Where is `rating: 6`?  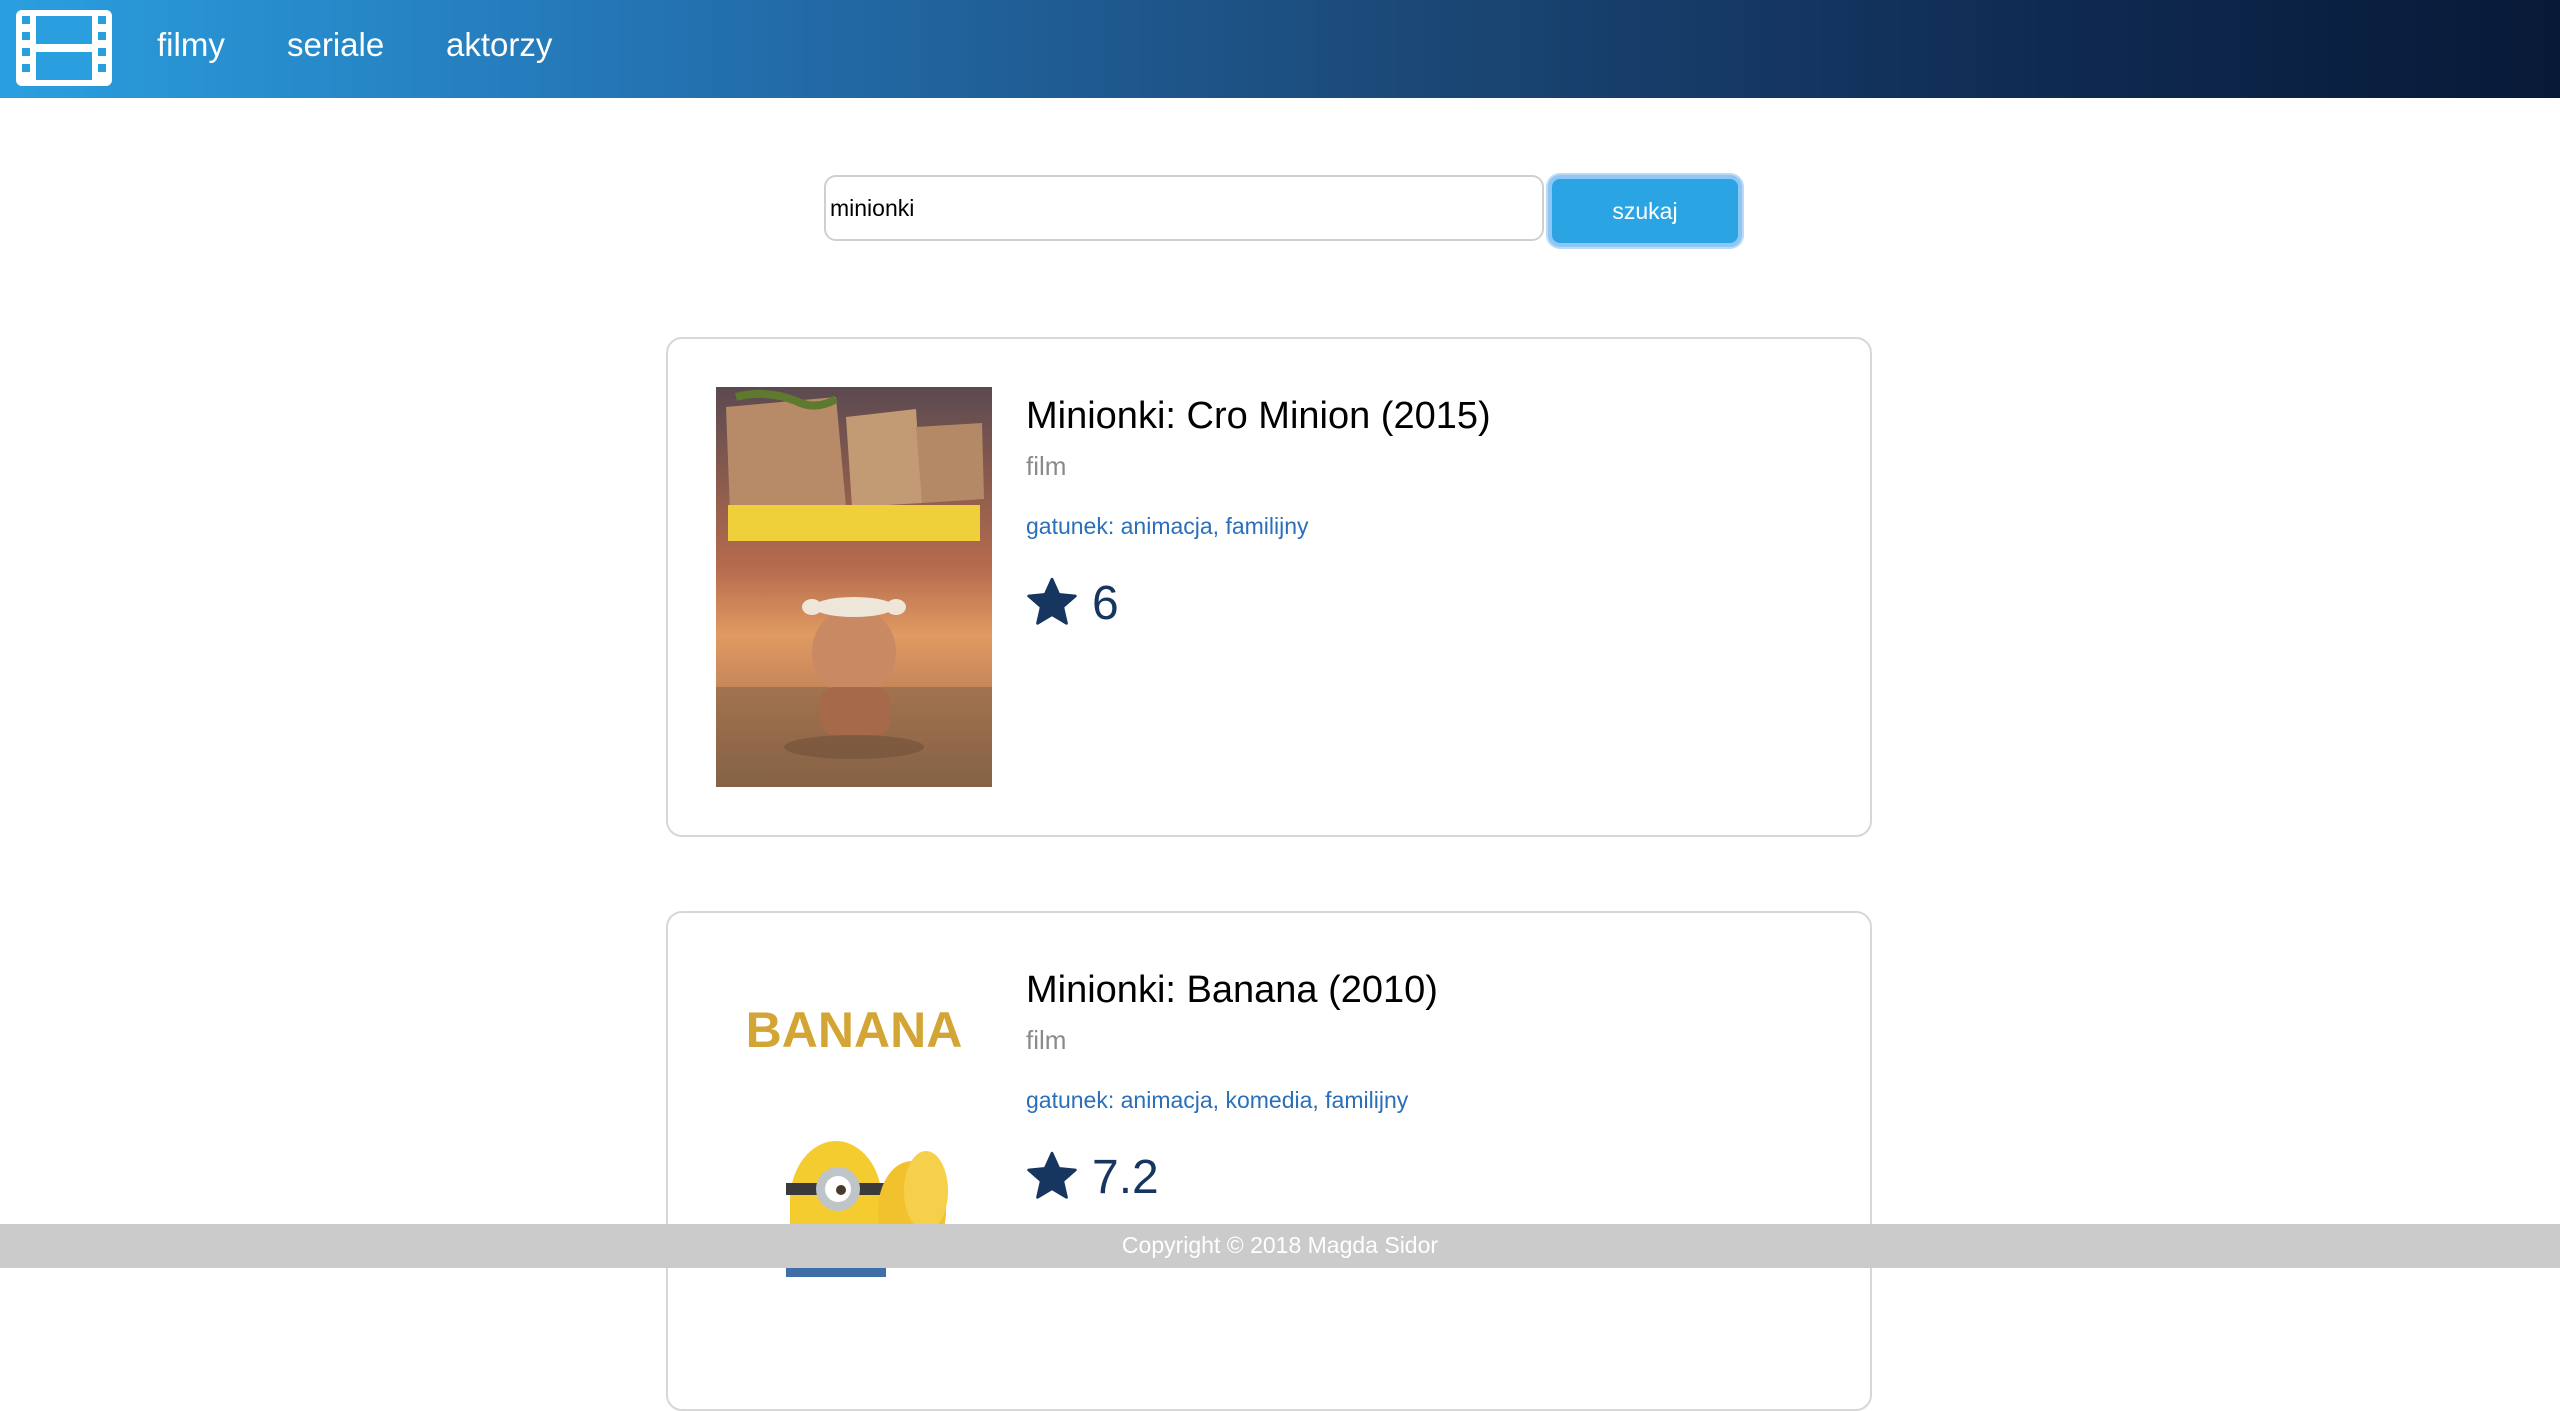 rating: 6 is located at coordinates (1071, 603).